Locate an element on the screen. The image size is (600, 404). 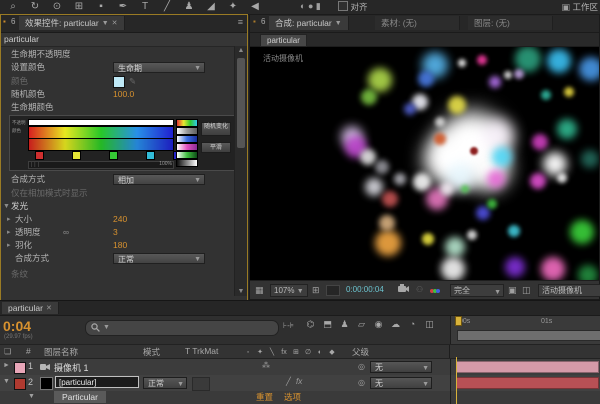
cti-line is located at coordinates (456, 380).